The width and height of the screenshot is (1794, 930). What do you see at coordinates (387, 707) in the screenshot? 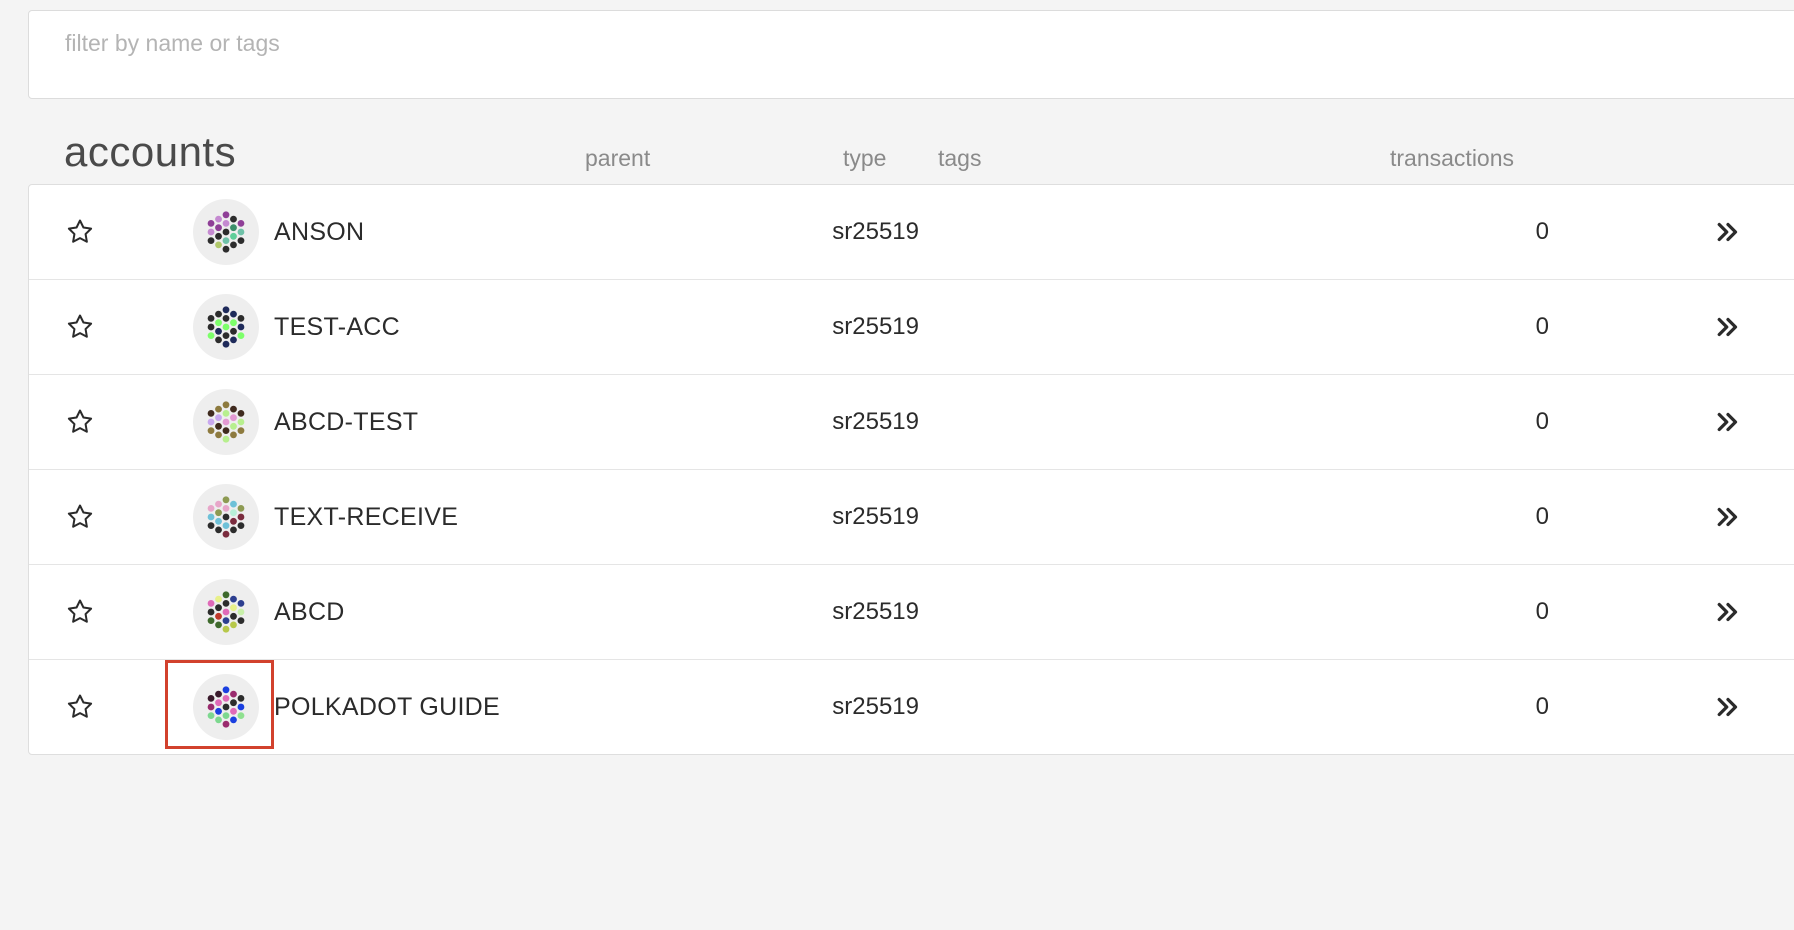
I see `account-name: POLKADOT GUIDE` at bounding box center [387, 707].